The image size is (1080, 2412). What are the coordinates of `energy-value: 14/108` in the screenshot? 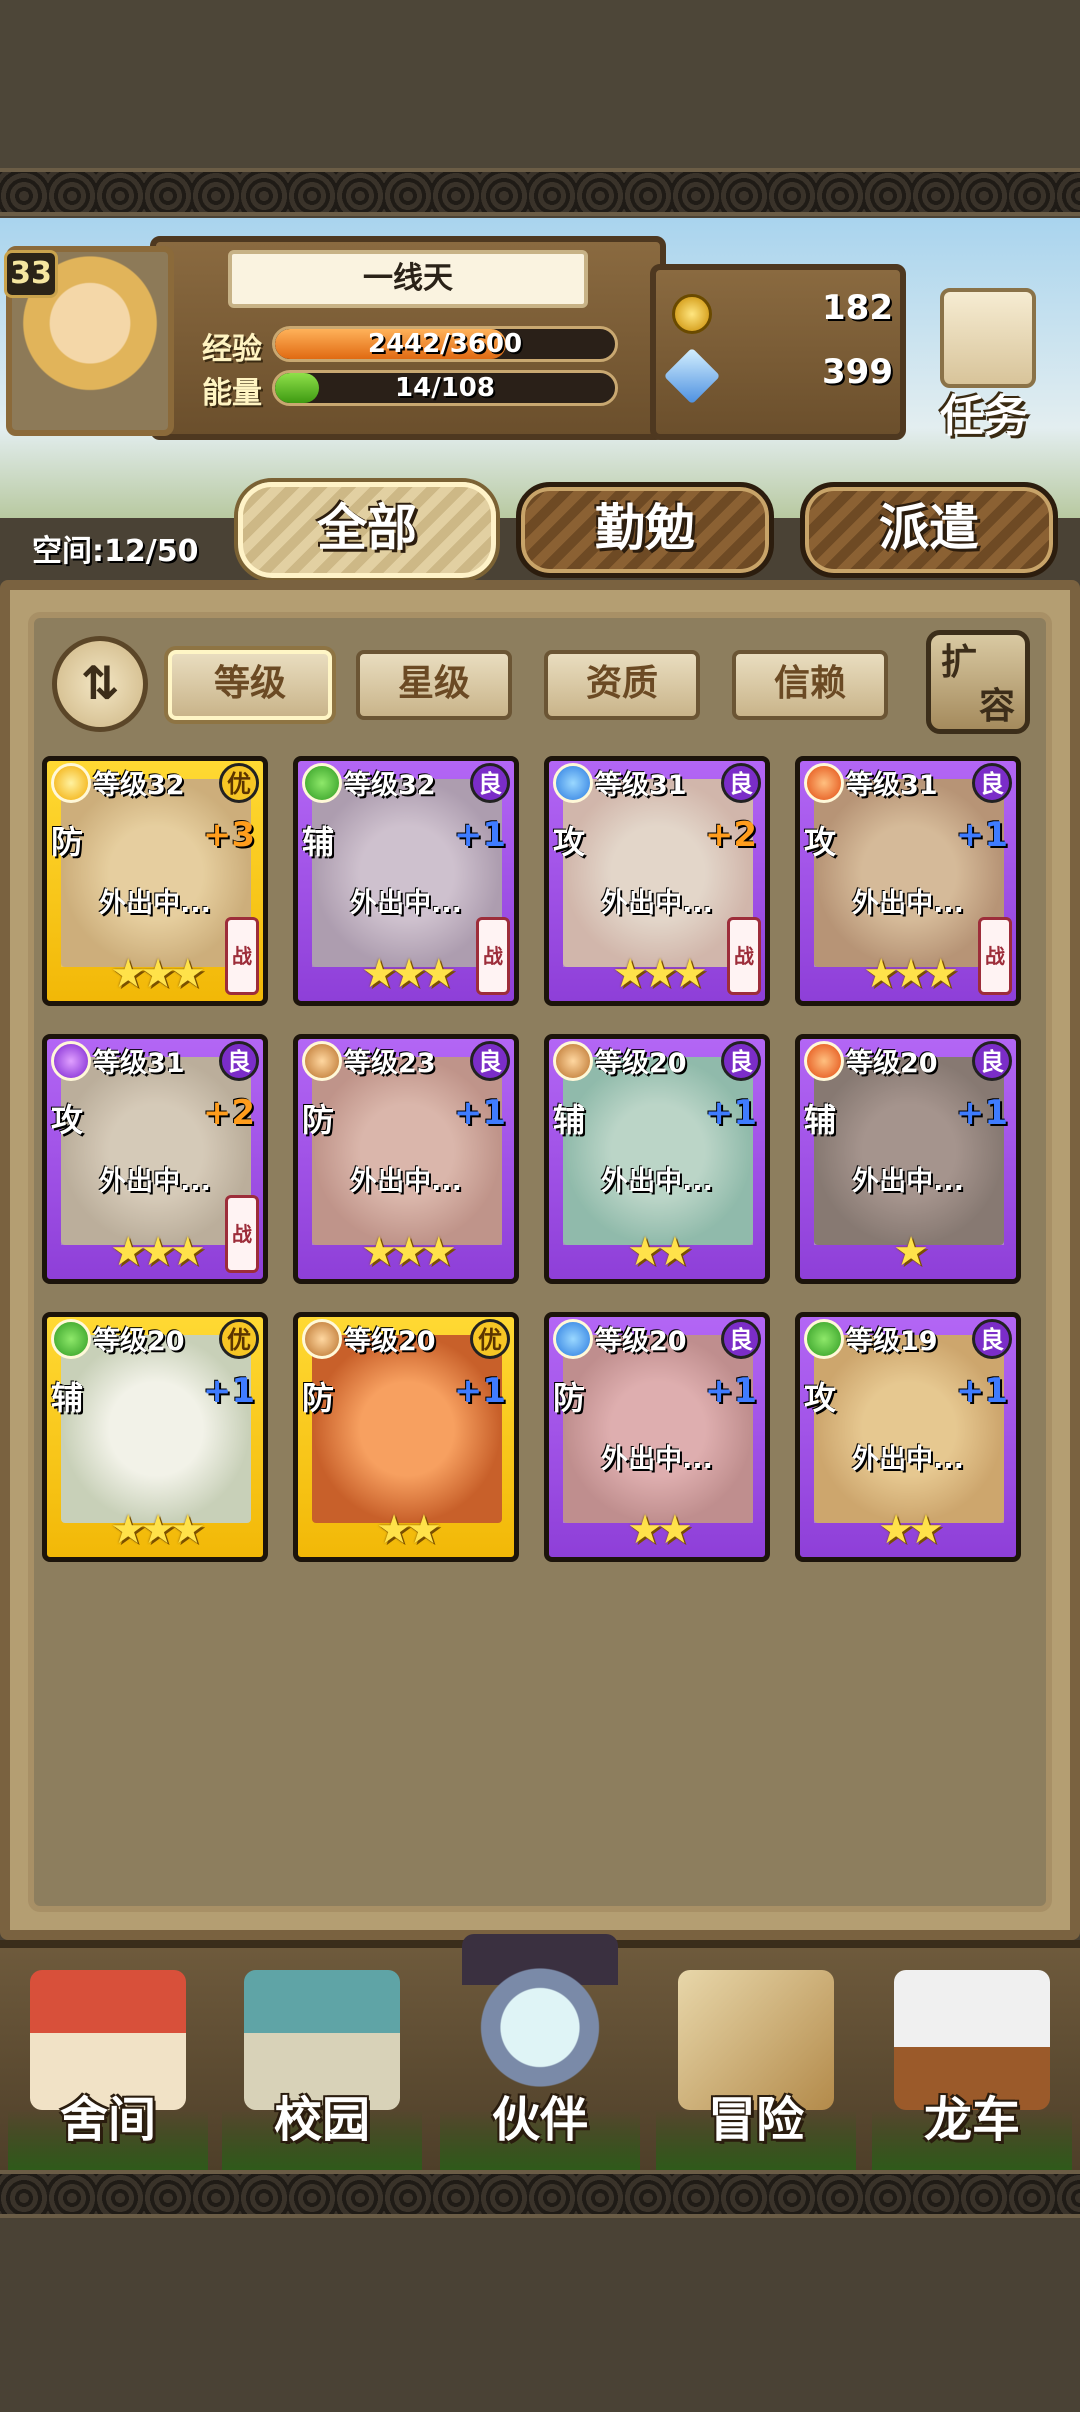 It's located at (445, 388).